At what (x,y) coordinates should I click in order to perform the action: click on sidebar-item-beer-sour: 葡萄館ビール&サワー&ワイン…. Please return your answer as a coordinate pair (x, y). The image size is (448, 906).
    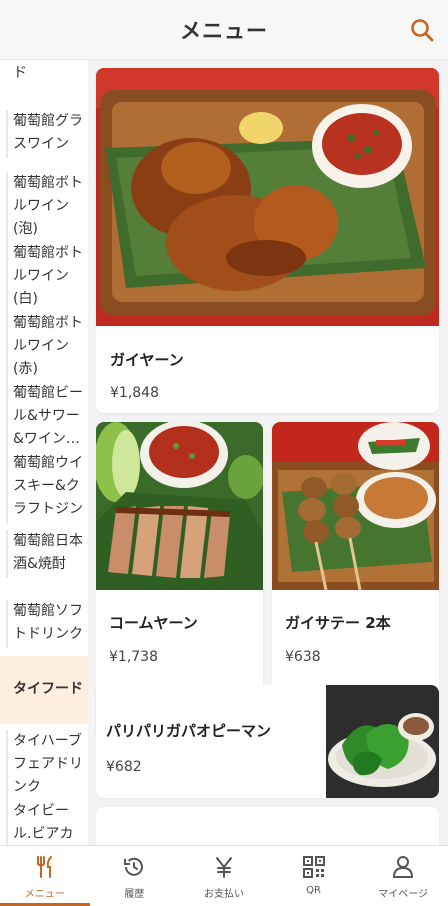
    Looking at the image, I should click on (44, 417).